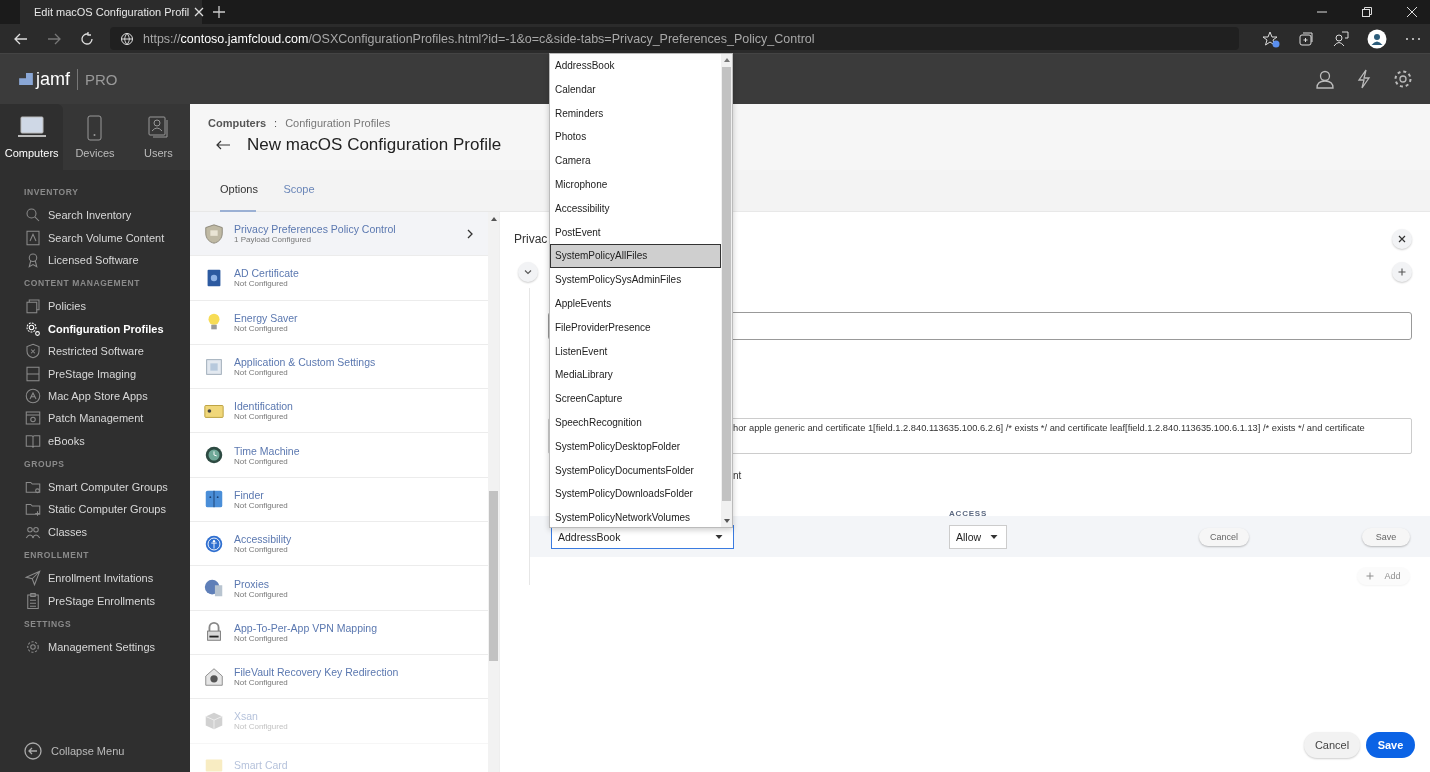 The width and height of the screenshot is (1430, 772). Describe the element at coordinates (107, 418) in the screenshot. I see `nav-item: Patch Management` at that location.